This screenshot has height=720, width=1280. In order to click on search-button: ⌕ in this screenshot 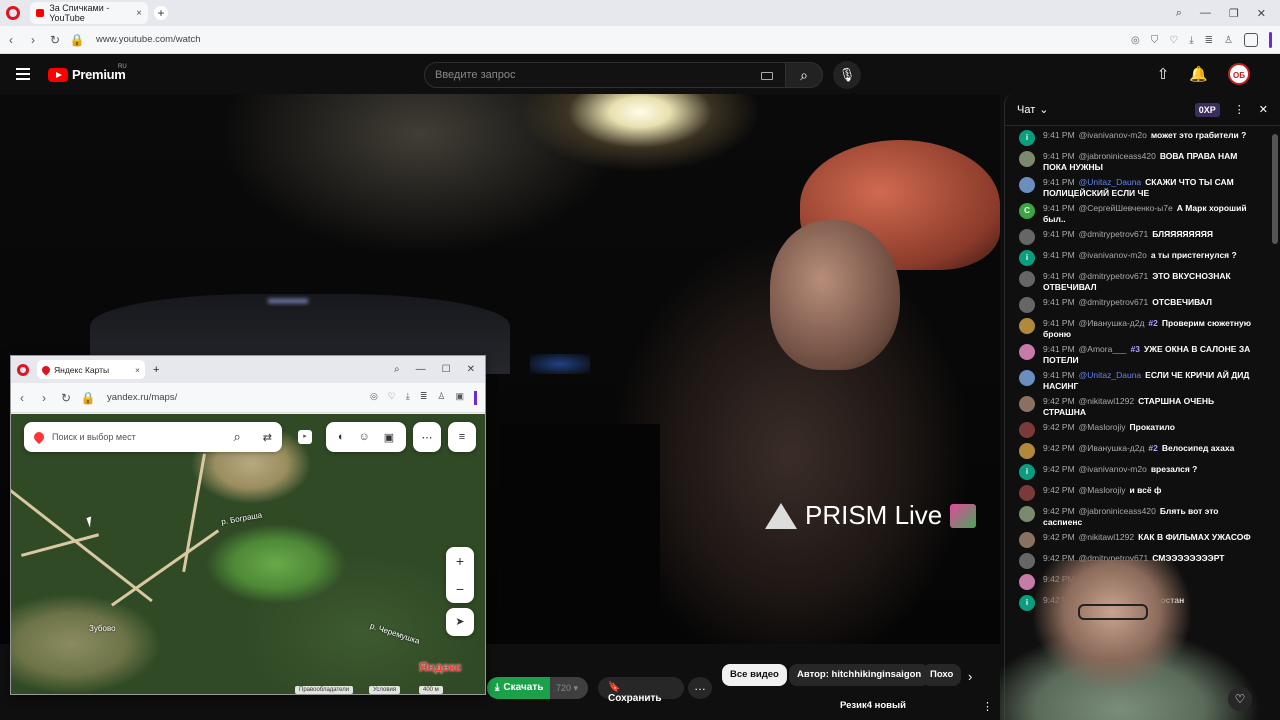, I will do `click(804, 75)`.